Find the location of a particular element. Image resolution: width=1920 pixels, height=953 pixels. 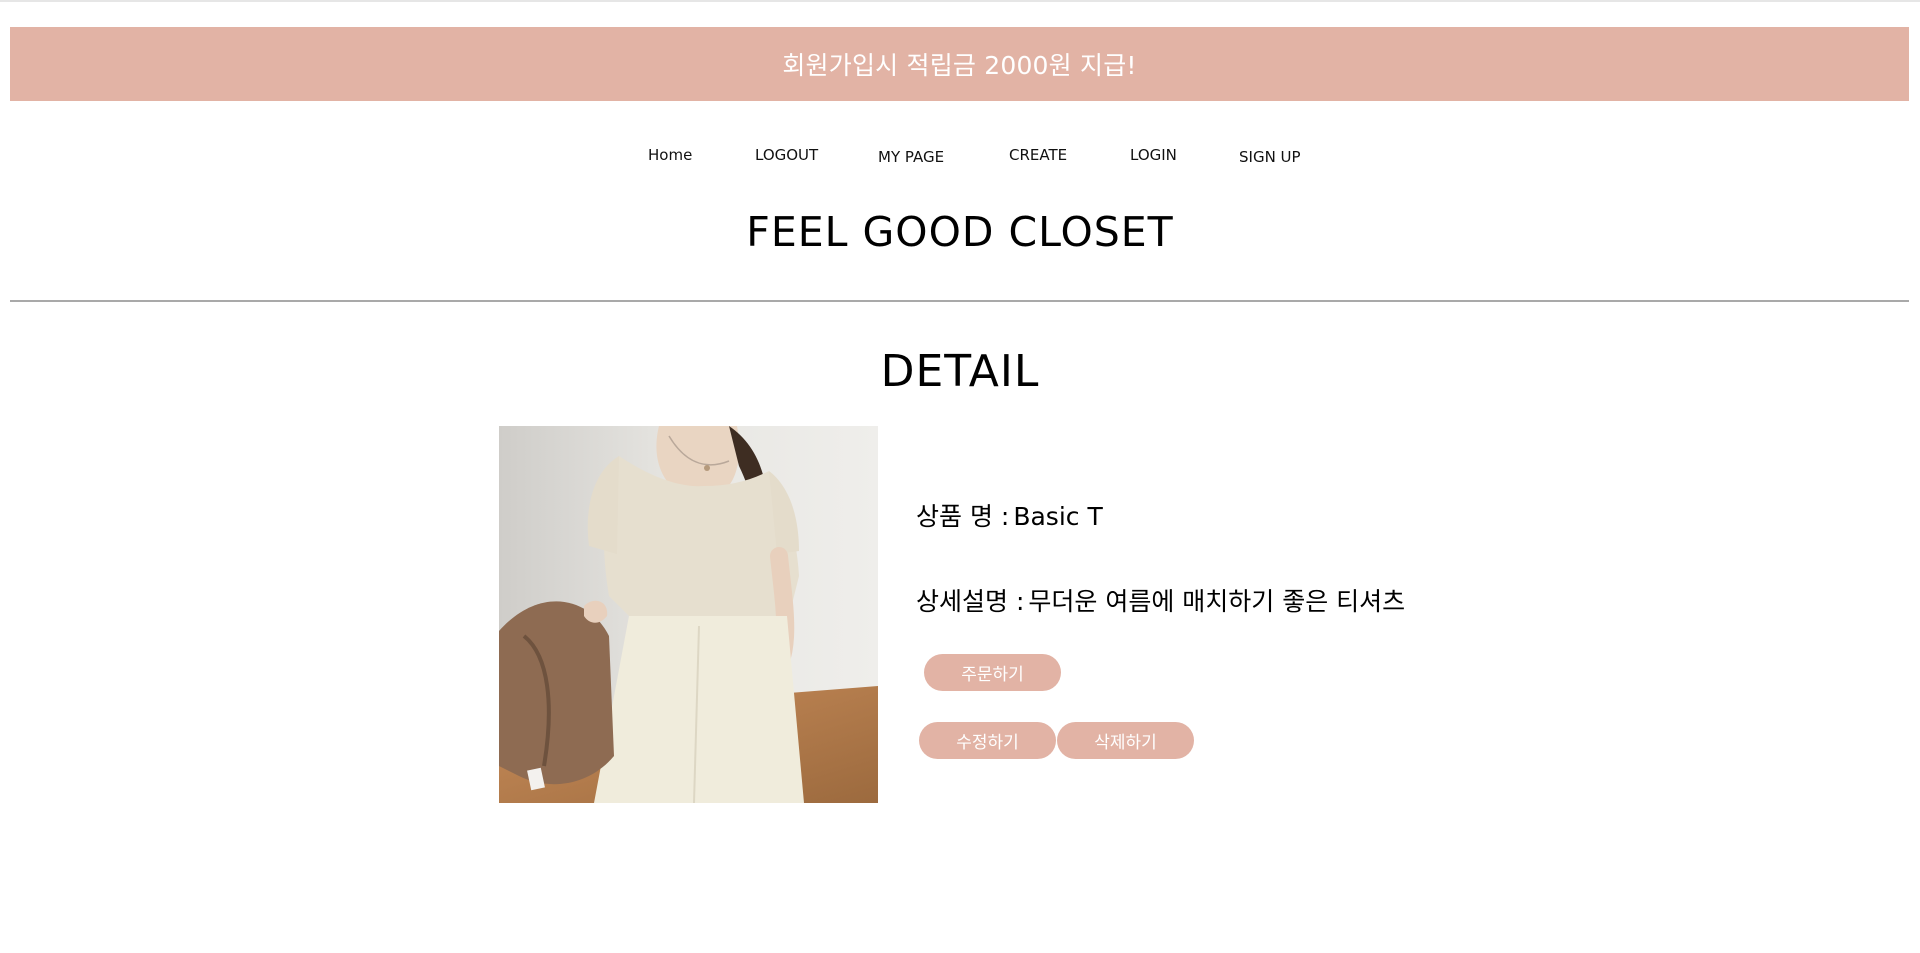

promo-banner: 회원가입시 적립금 2000원 지급! is located at coordinates (959, 64).